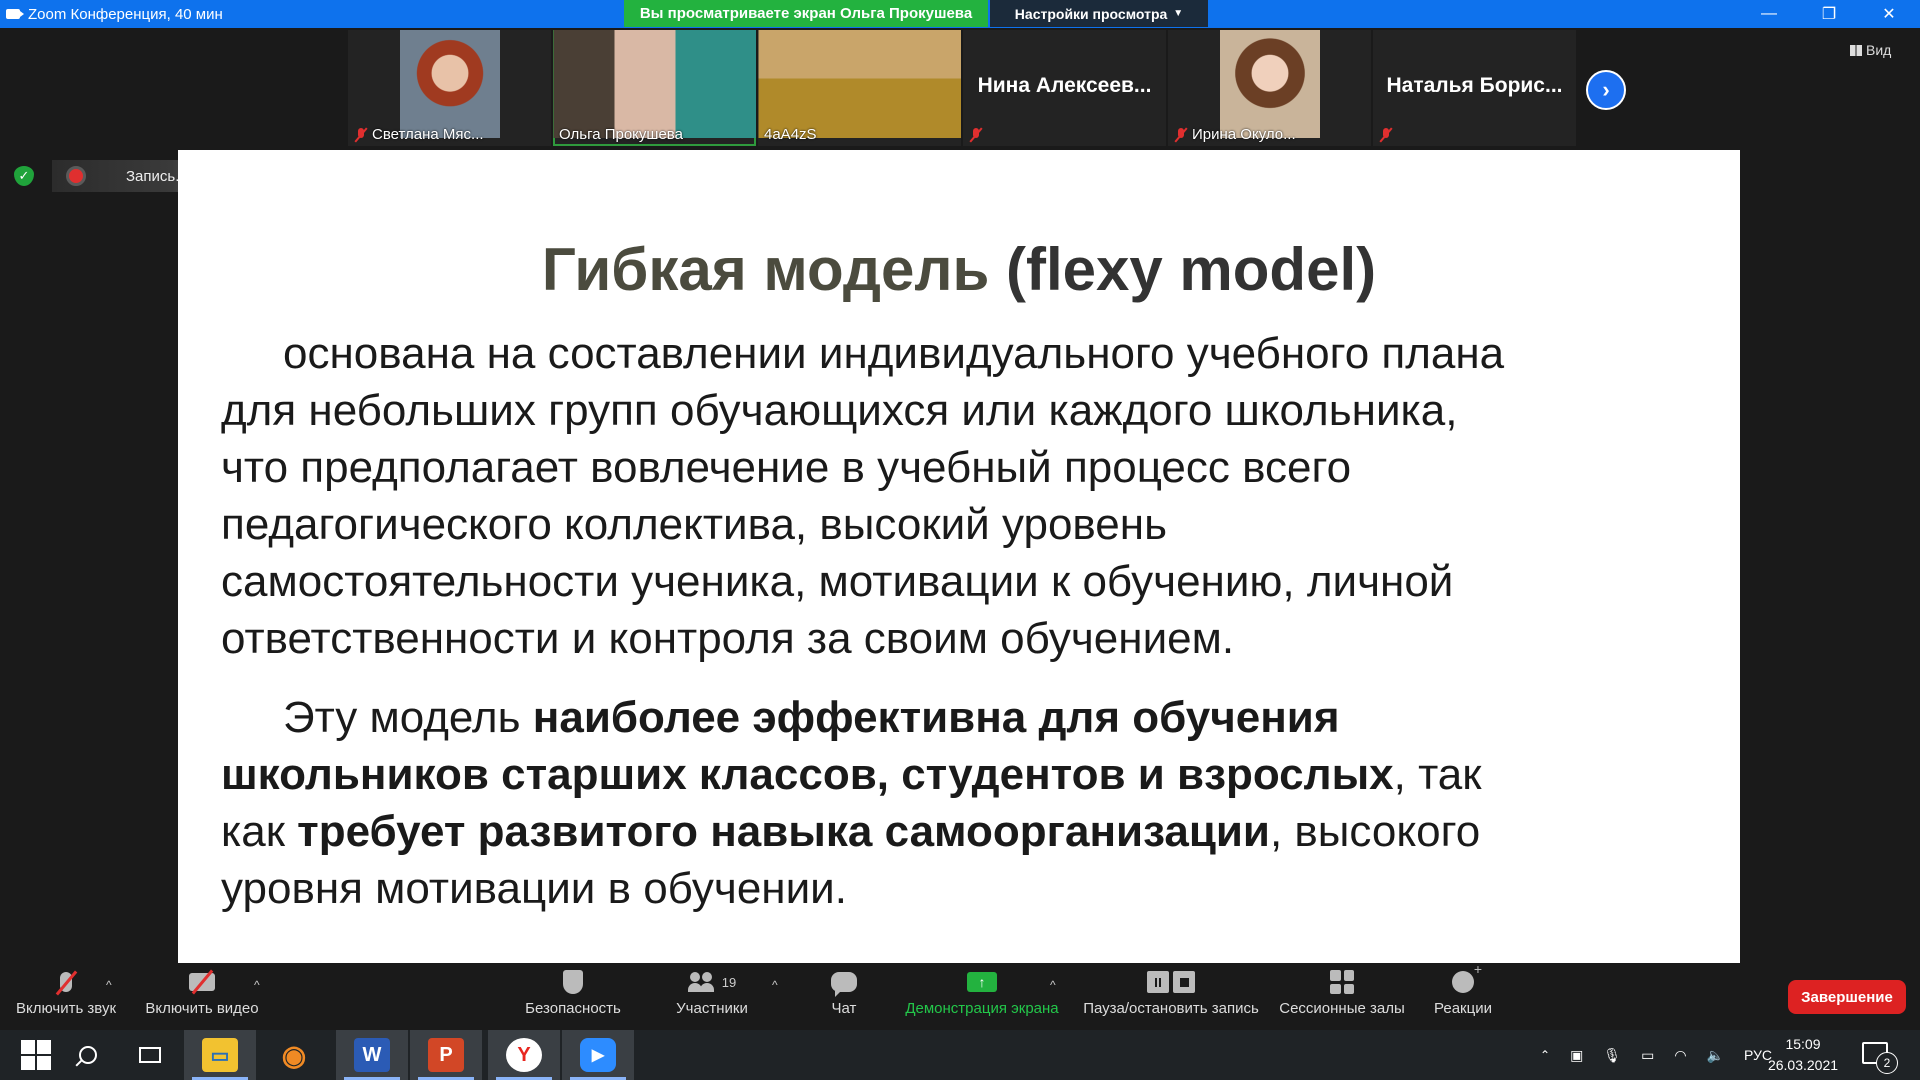 Image resolution: width=1920 pixels, height=1080 pixels. I want to click on slide-title: Гибкая модель (flexy model), so click(959, 269).